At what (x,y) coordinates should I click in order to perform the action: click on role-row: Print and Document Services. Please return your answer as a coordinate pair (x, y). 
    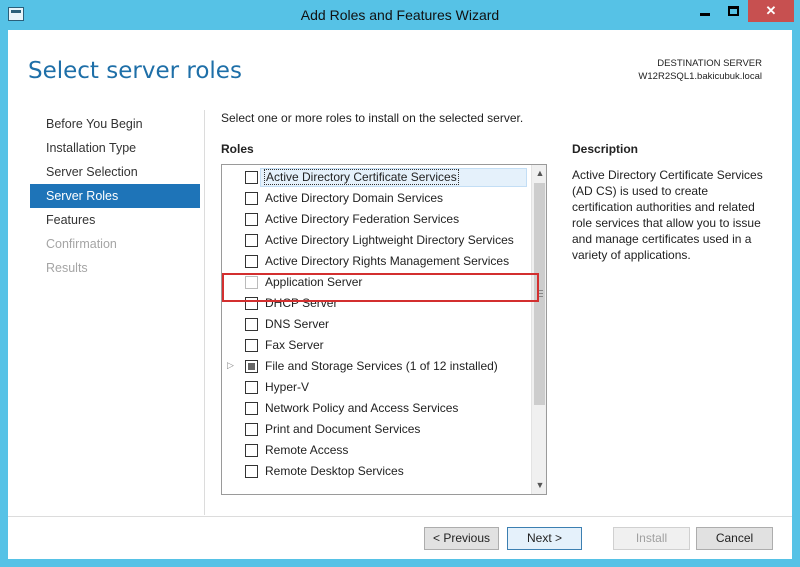
    Looking at the image, I should click on (374, 429).